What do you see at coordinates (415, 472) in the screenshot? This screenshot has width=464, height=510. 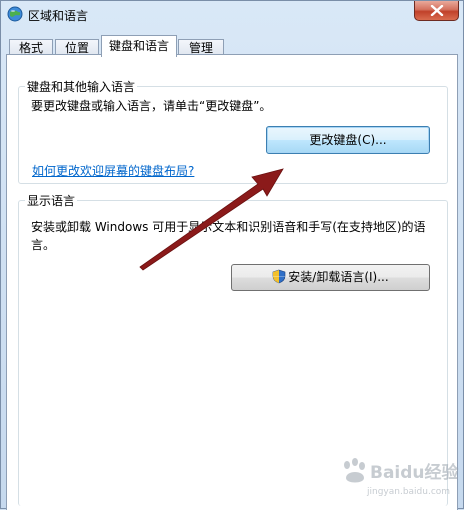 I see `watermark-text: Baidu经验` at bounding box center [415, 472].